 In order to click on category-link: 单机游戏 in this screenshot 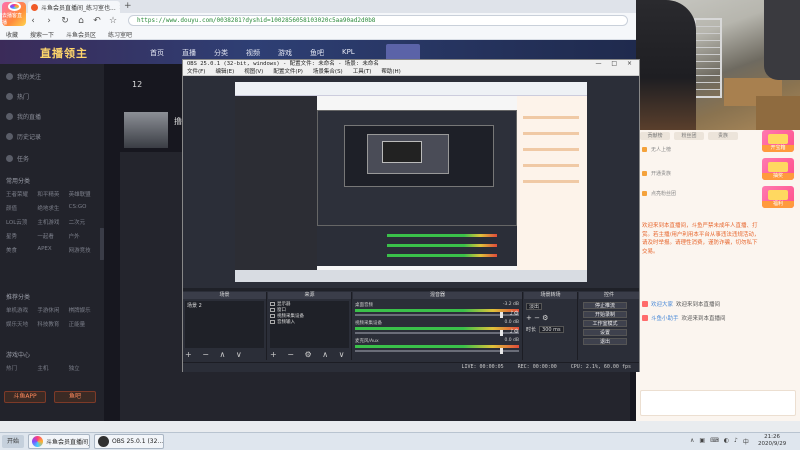, I will do `click(21, 310)`.